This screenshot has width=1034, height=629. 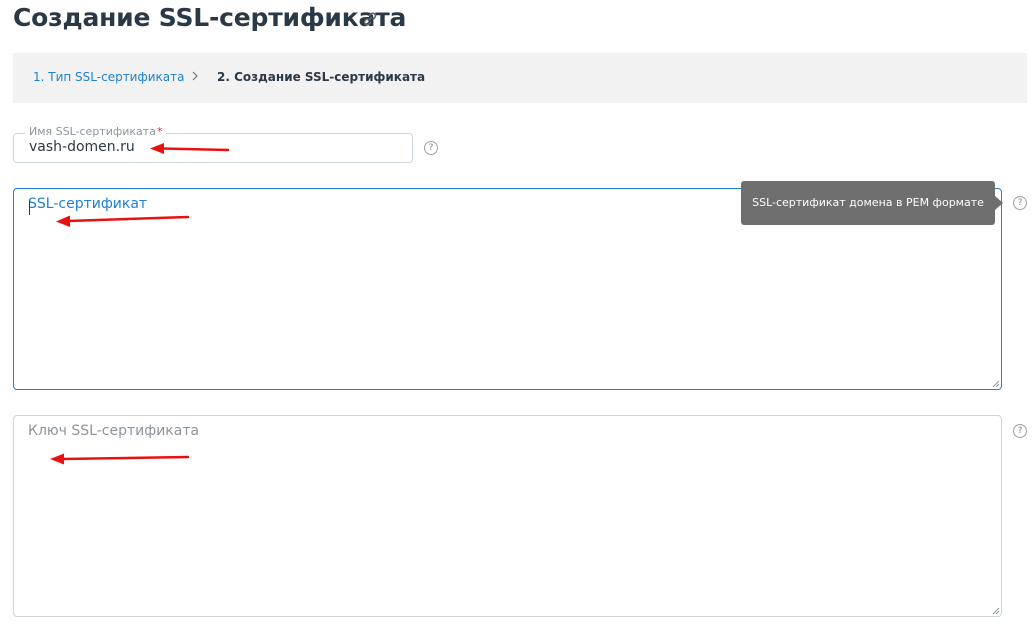 What do you see at coordinates (108, 77) in the screenshot?
I see `breadcrumb-step-ssl-type: 1. Тип SSL-сертификата` at bounding box center [108, 77].